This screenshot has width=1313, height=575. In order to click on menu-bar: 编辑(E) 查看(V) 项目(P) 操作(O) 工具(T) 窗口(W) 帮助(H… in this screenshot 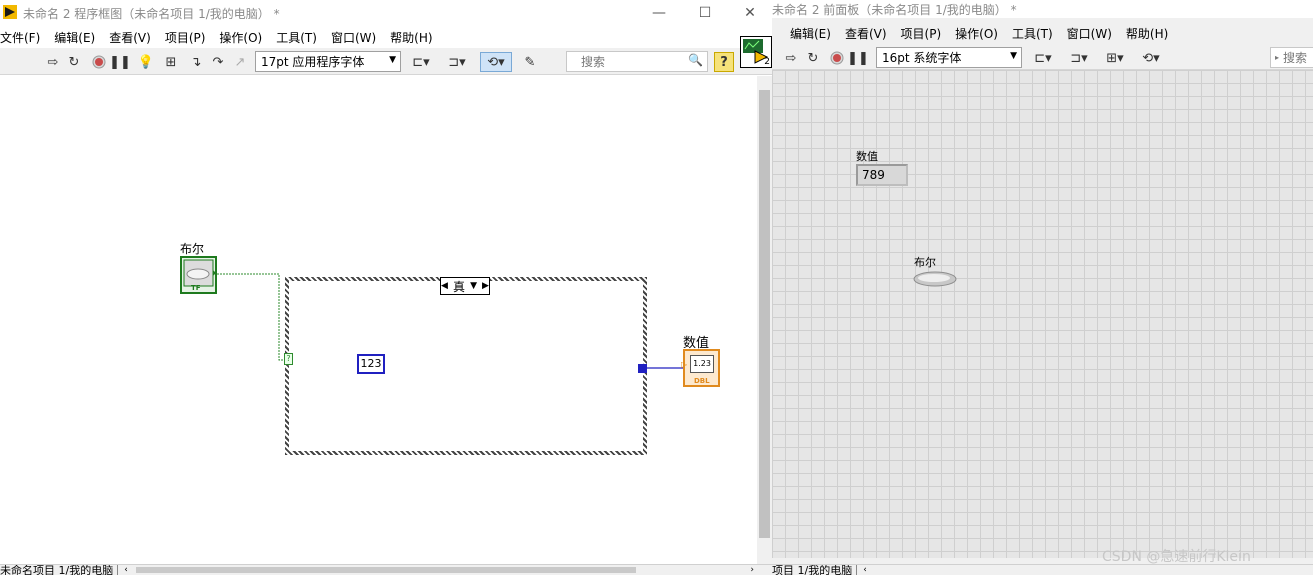, I will do `click(1042, 33)`.